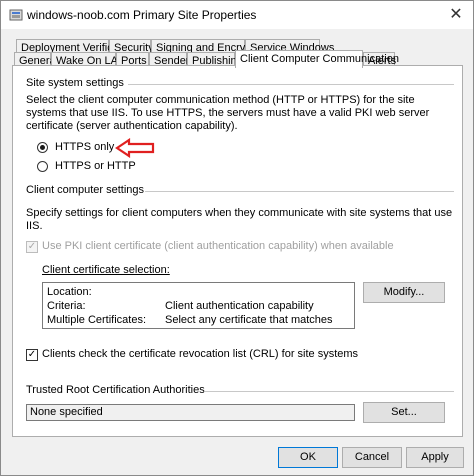  Describe the element at coordinates (75, 83) in the screenshot. I see `site-system-heading: Site system settings` at that location.